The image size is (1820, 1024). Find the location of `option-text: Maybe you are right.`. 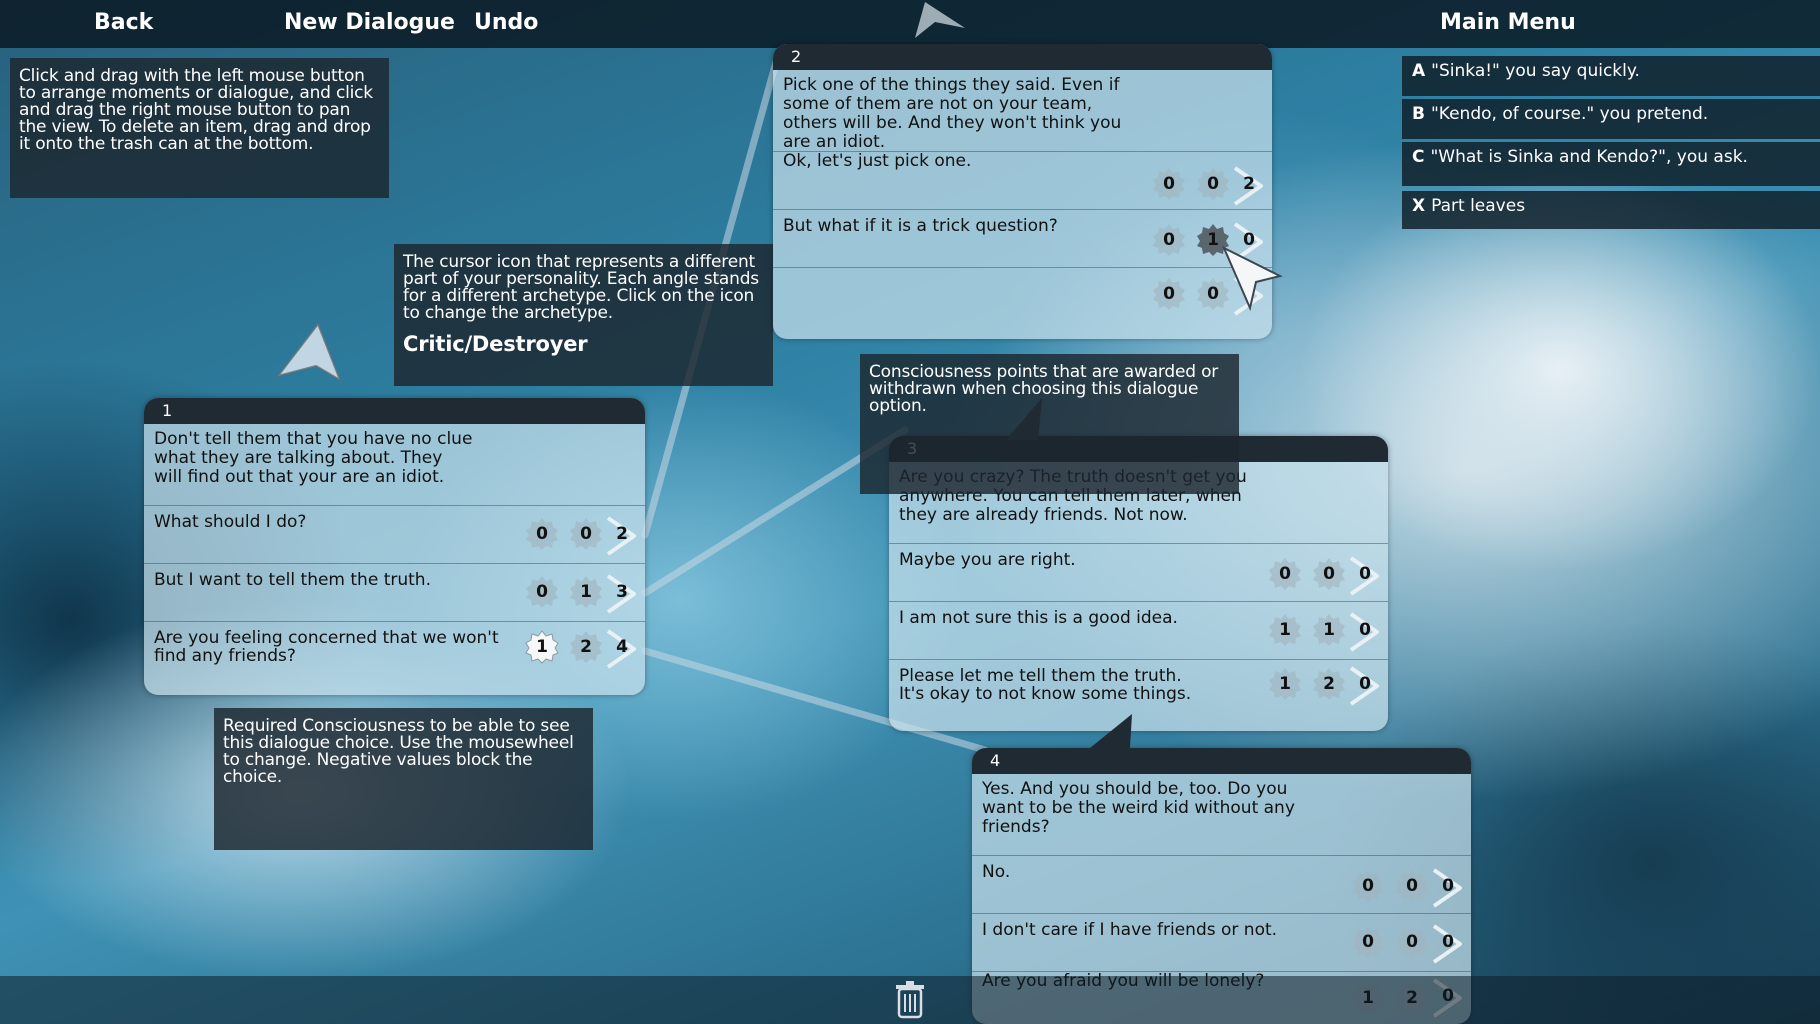

option-text: Maybe you are right. is located at coordinates (987, 560).